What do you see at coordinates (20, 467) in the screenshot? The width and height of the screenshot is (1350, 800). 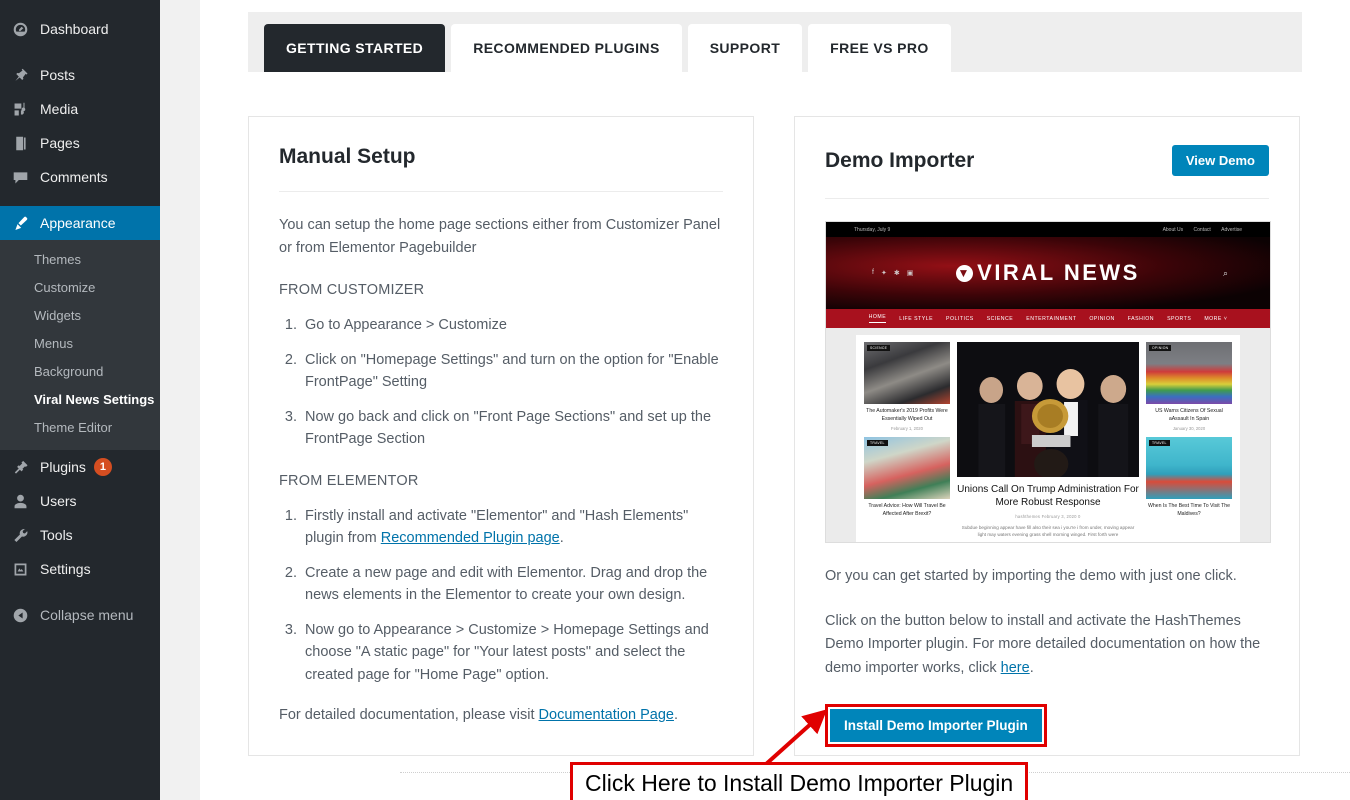 I see `plug-icon` at bounding box center [20, 467].